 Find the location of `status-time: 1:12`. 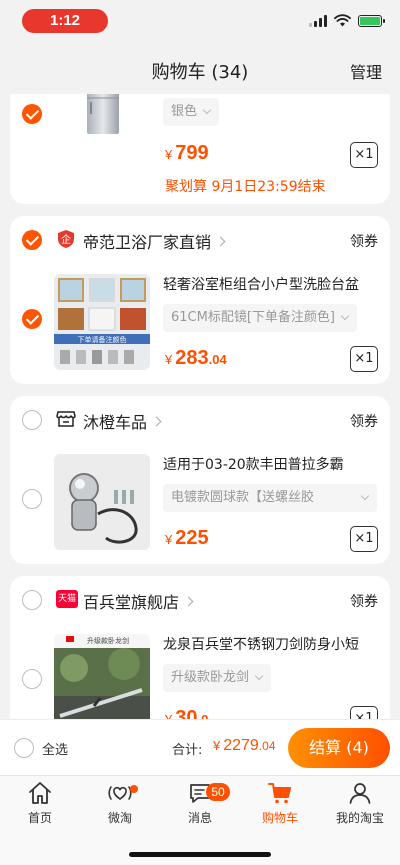

status-time: 1:12 is located at coordinates (65, 21).